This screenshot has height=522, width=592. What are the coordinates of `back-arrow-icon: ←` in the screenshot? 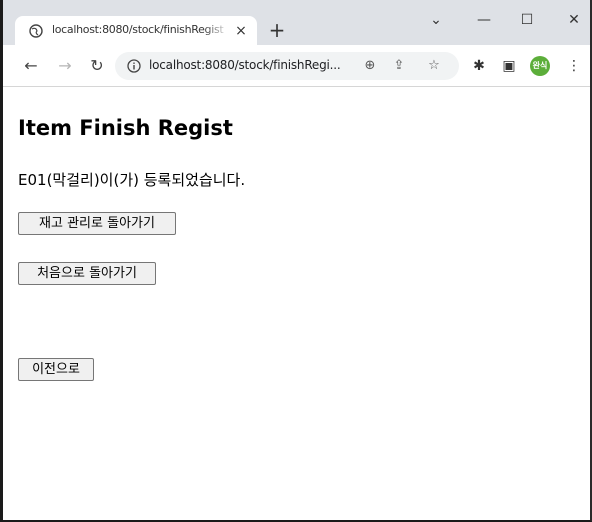 It's located at (31, 66).